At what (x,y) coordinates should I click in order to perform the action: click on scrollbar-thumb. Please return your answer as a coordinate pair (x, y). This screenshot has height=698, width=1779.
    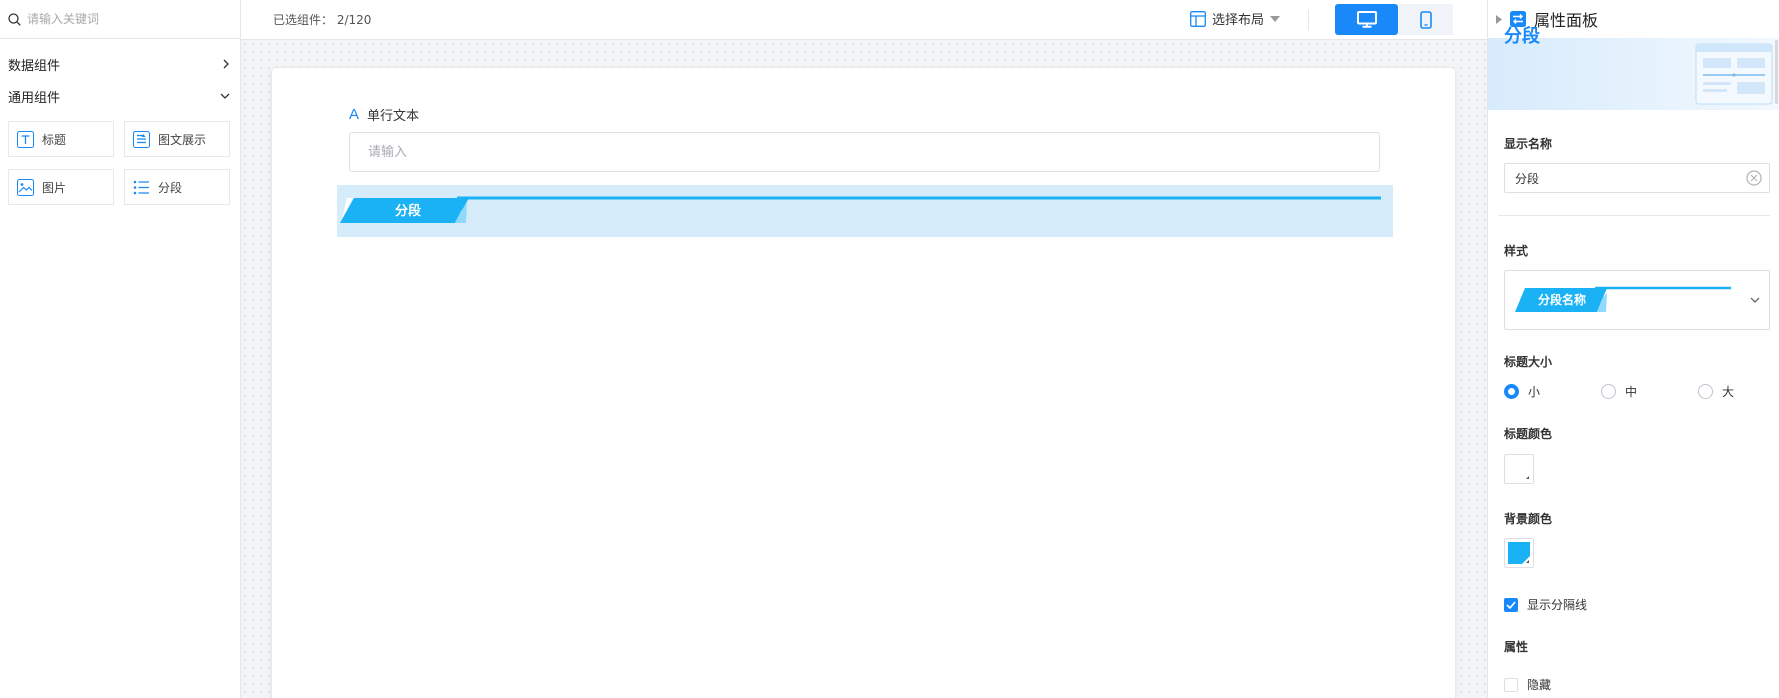
    Looking at the image, I should click on (1776, 72).